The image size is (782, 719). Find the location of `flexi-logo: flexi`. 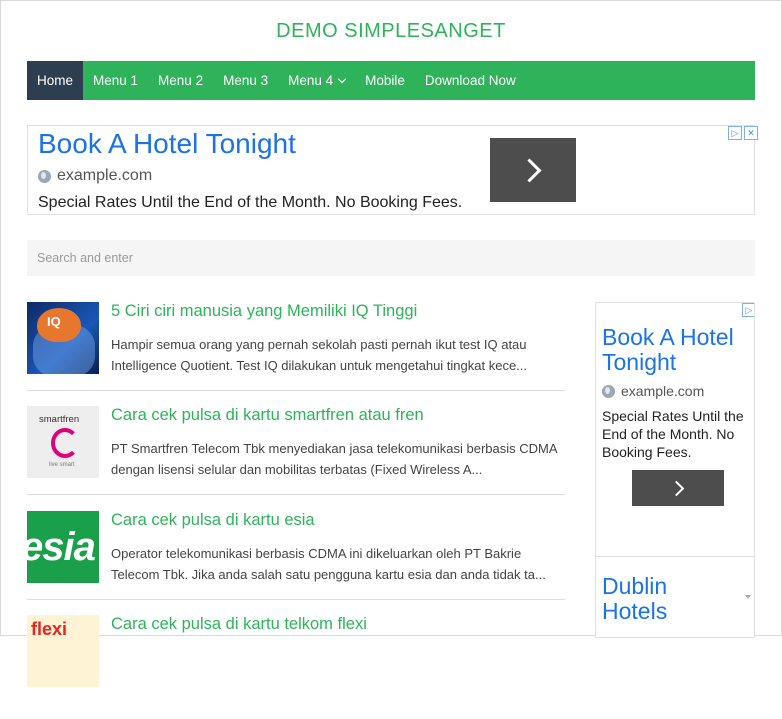

flexi-logo: flexi is located at coordinates (49, 629).